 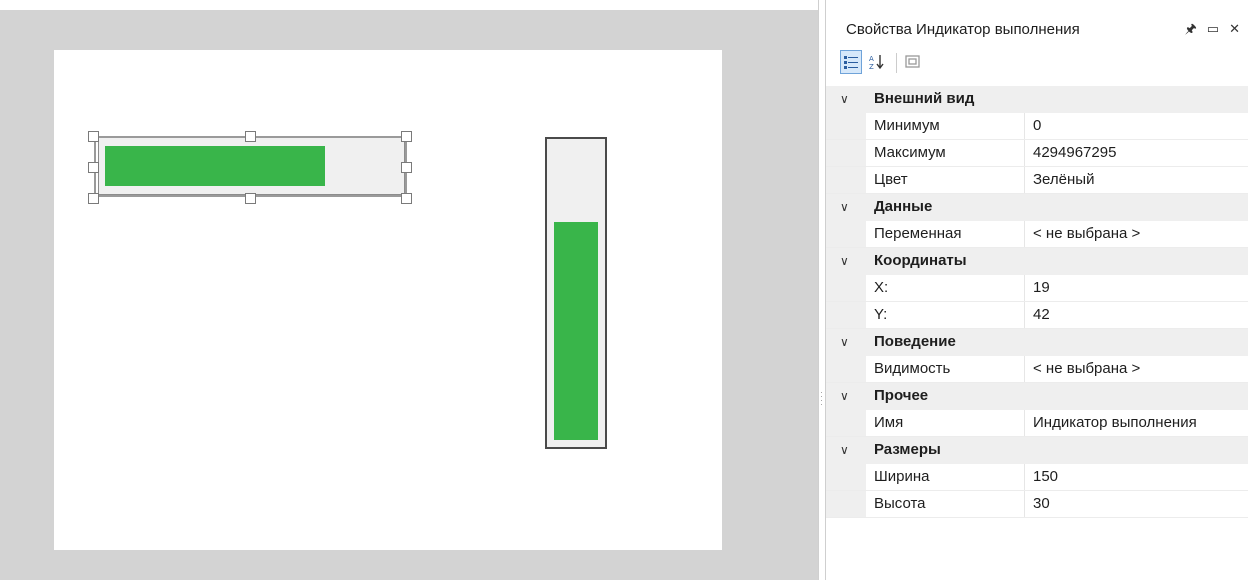 What do you see at coordinates (1234, 28) in the screenshot?
I see `close-icon: ✕` at bounding box center [1234, 28].